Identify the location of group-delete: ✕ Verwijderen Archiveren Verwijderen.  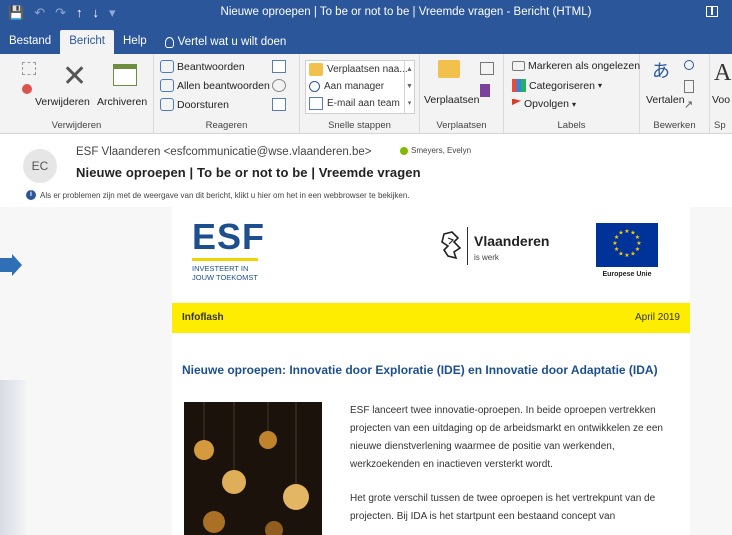
(77, 94).